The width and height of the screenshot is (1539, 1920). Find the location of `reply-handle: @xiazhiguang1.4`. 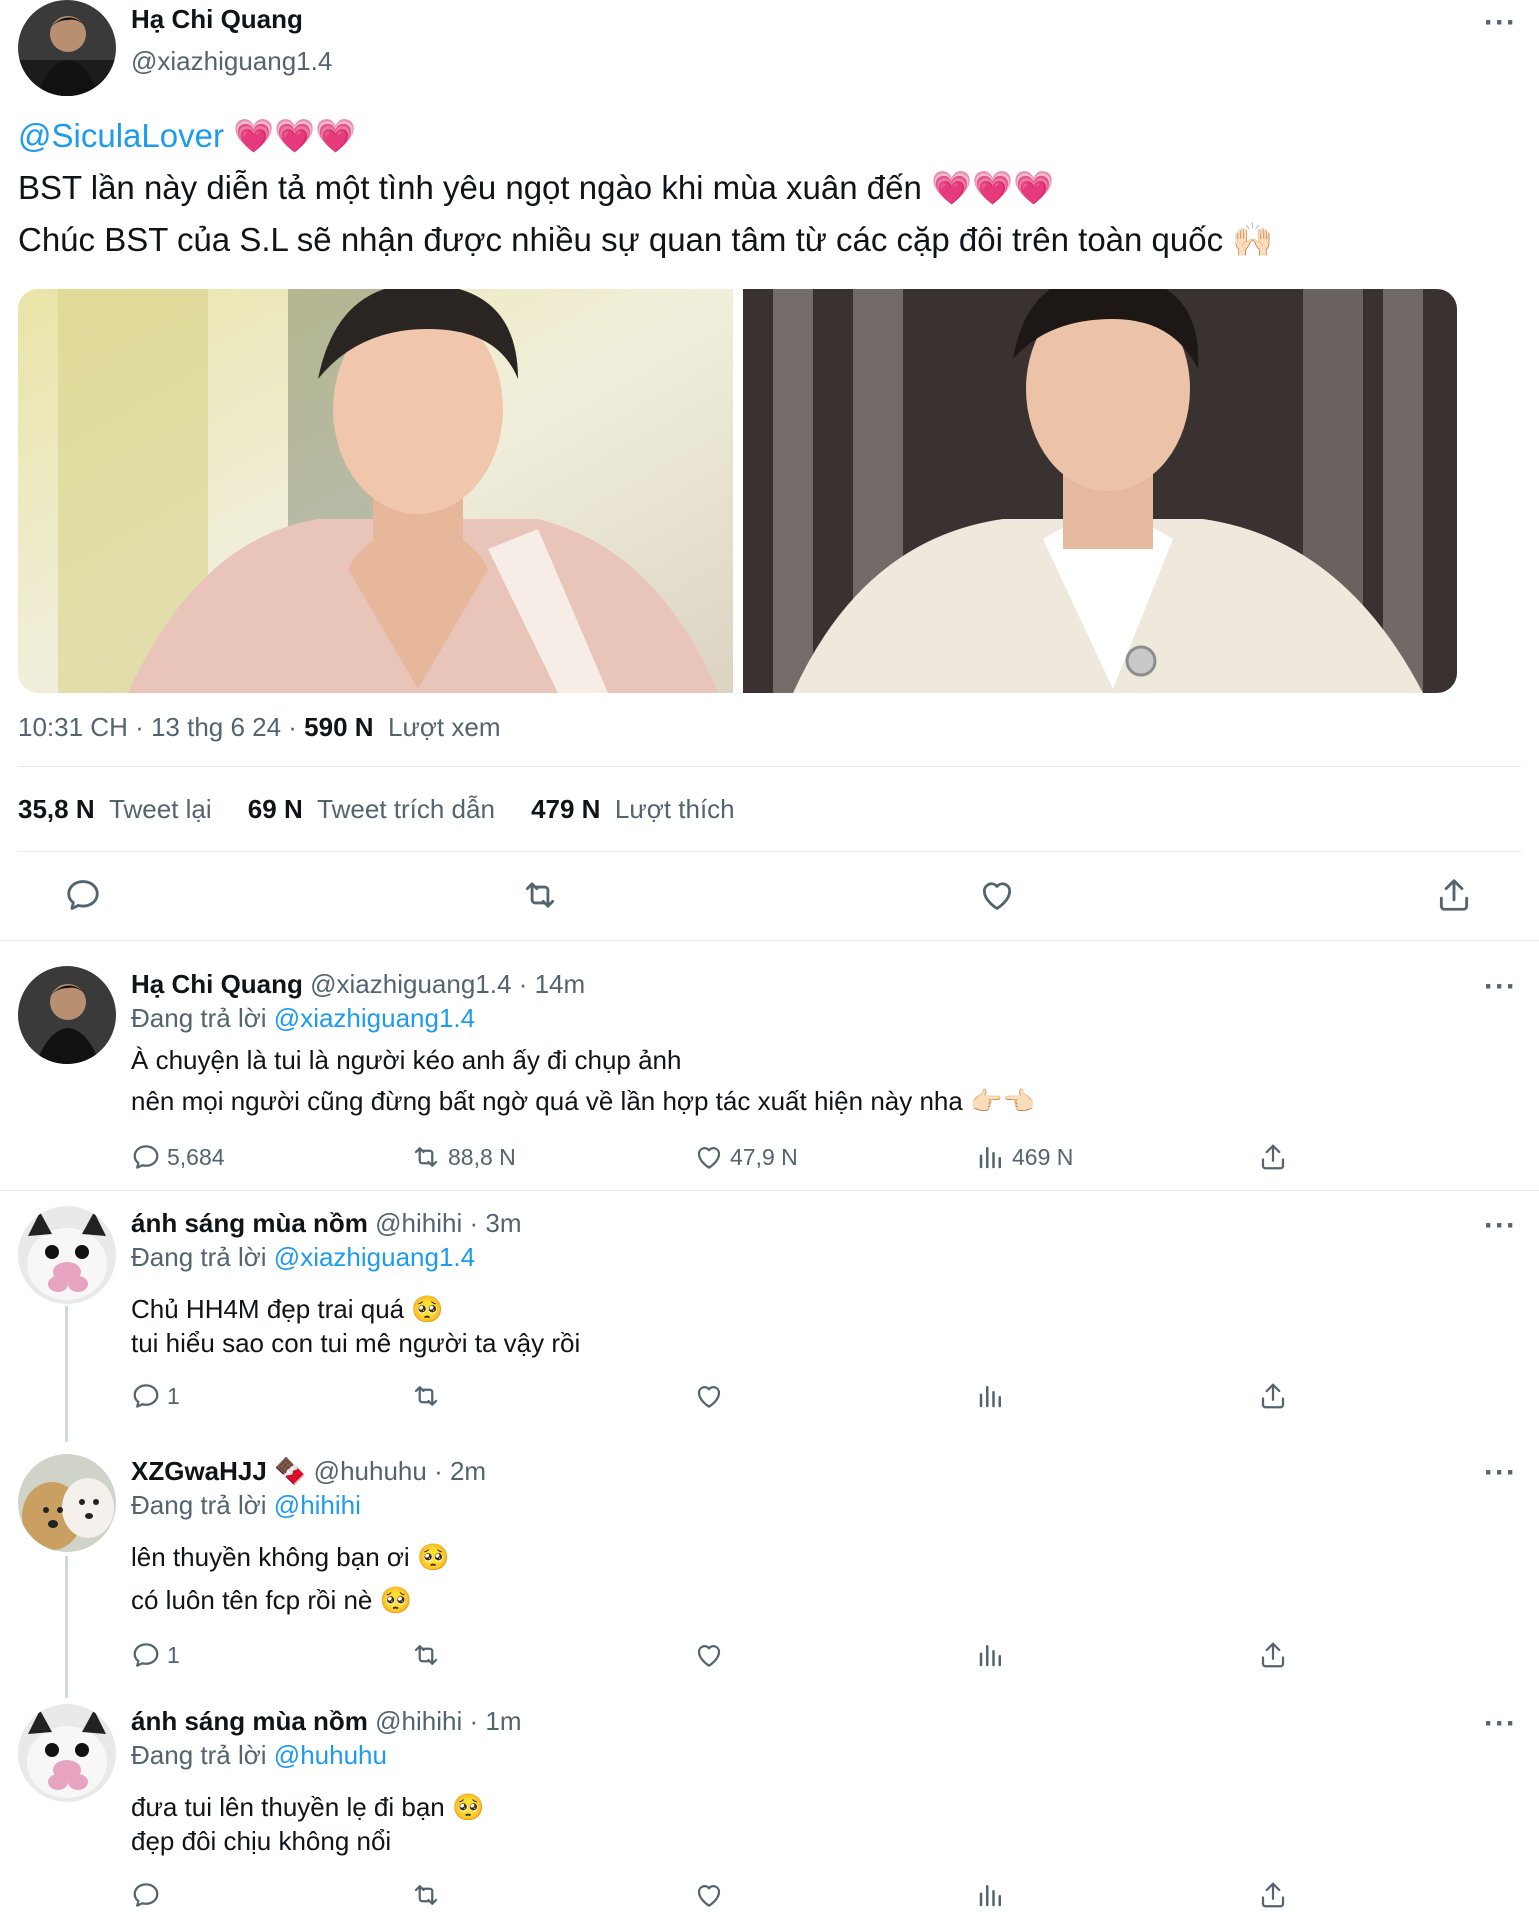

reply-handle: @xiazhiguang1.4 is located at coordinates (410, 984).